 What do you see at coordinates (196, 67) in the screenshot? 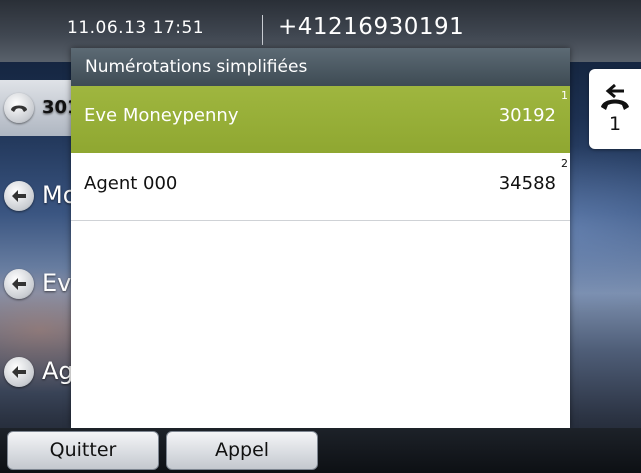
I see `popup-title: Numérotations simplifiées` at bounding box center [196, 67].